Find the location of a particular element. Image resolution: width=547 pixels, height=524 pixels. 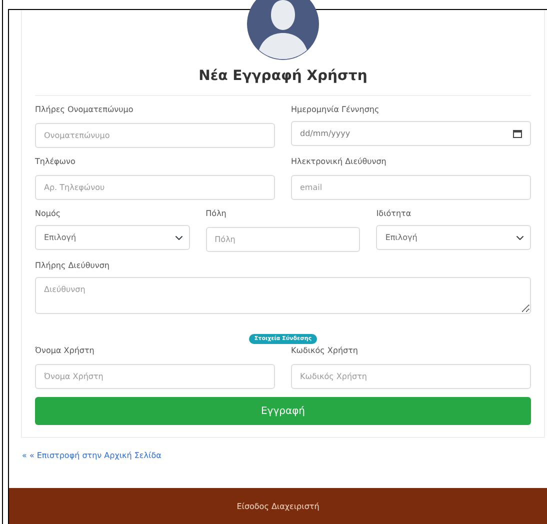

input-field: Αρ. Τηλεφώνου is located at coordinates (155, 187).